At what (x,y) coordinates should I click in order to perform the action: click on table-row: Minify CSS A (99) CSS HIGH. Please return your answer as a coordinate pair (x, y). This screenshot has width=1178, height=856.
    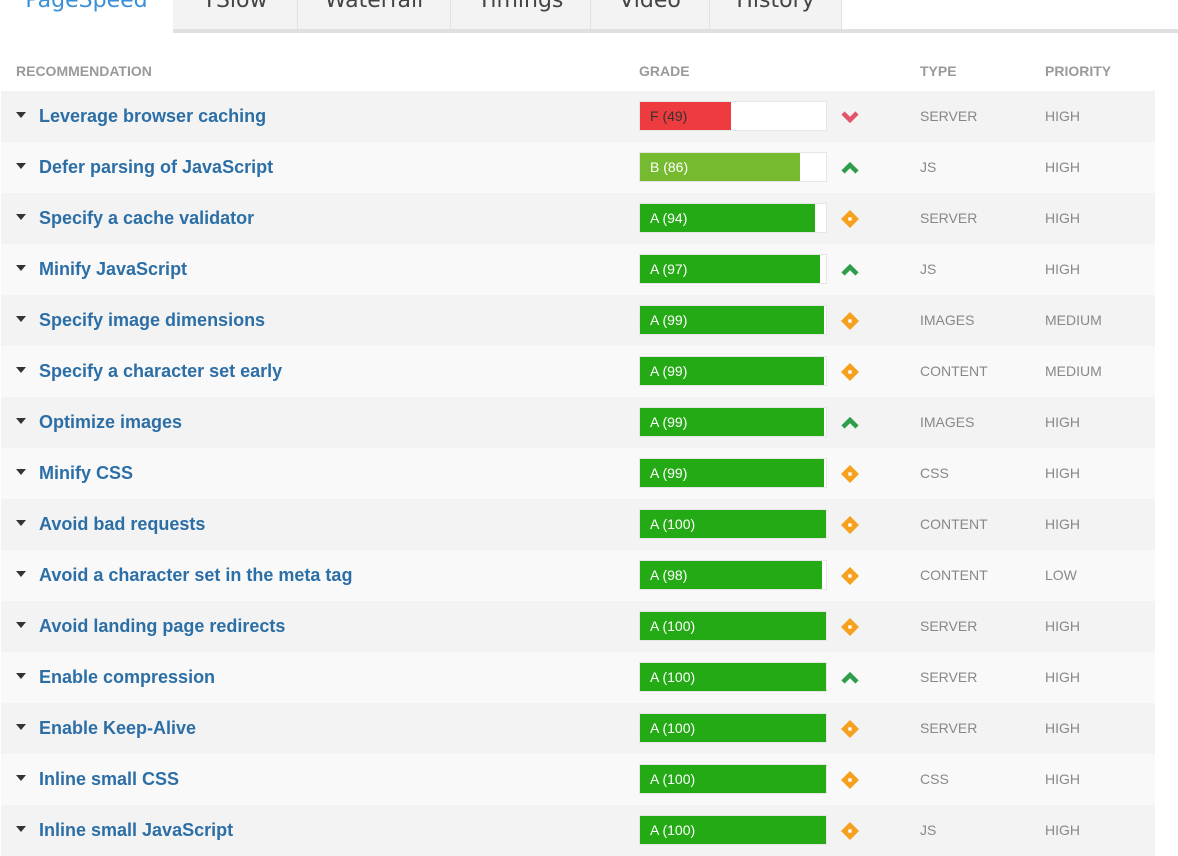
    Looking at the image, I should click on (578, 473).